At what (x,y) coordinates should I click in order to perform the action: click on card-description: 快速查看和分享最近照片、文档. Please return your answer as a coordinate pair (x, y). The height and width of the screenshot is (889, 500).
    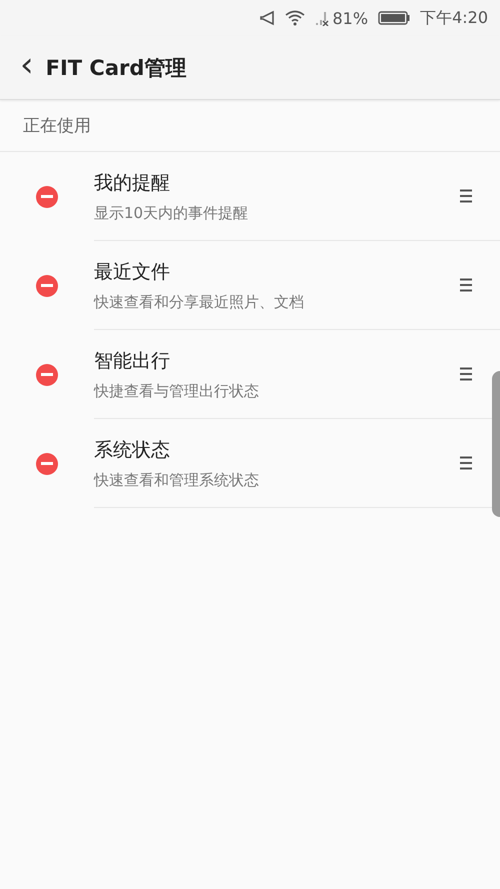
    Looking at the image, I should click on (199, 302).